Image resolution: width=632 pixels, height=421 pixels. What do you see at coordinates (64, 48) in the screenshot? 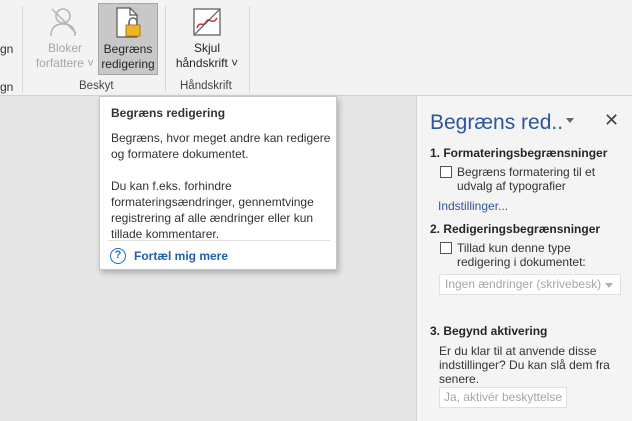
I see `block-authors-label-1: Bloker` at bounding box center [64, 48].